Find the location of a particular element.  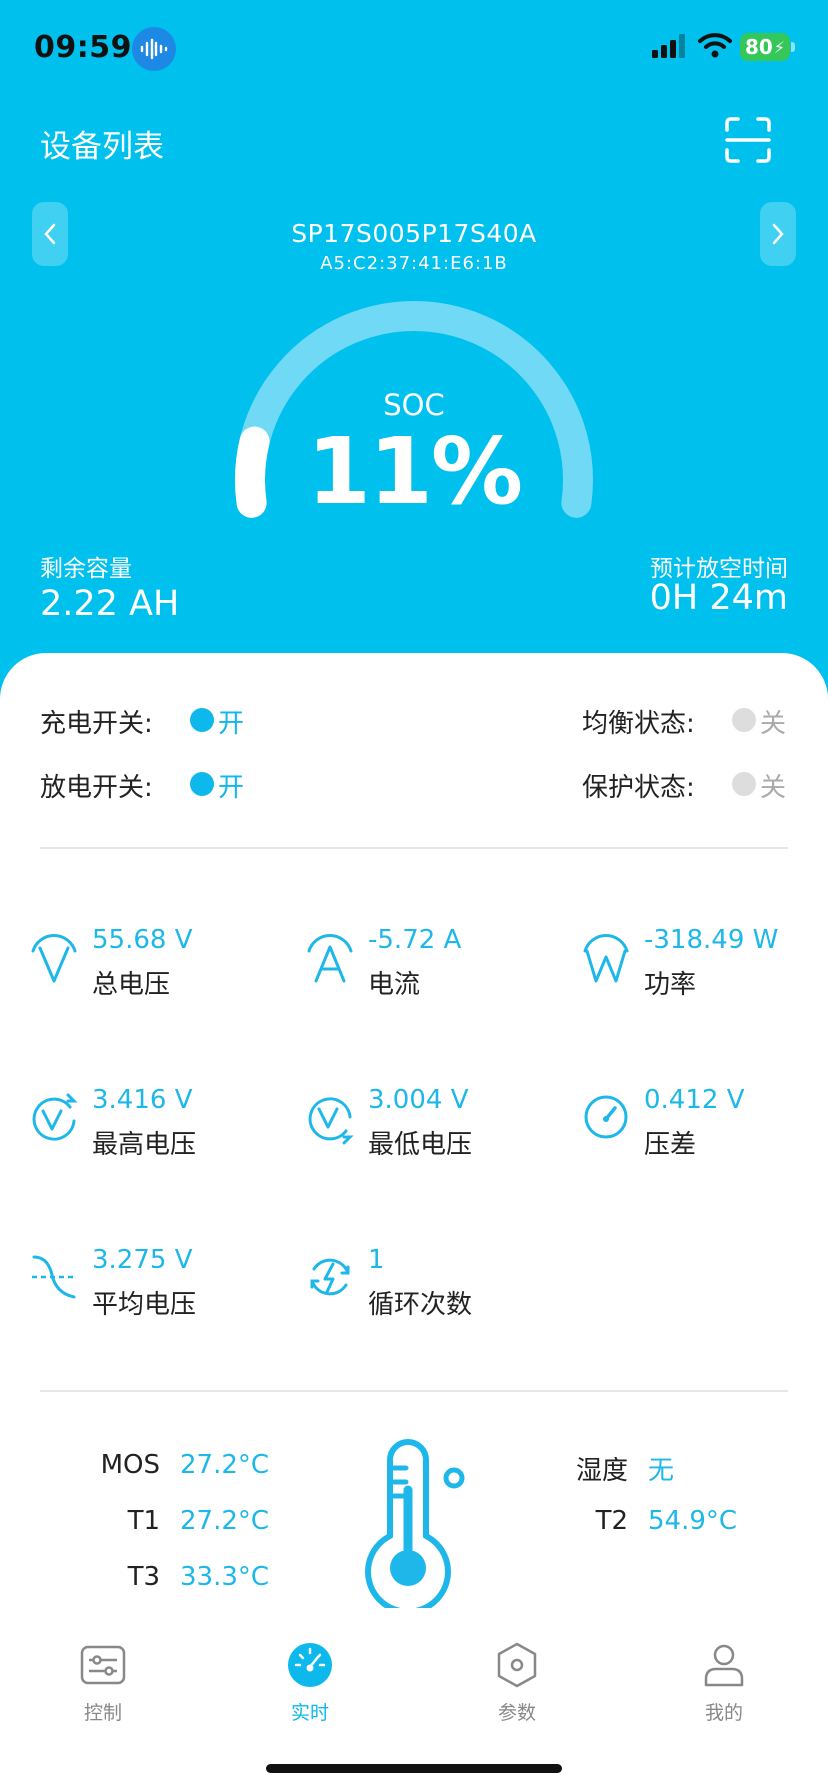

humidity-label: 湿度 is located at coordinates (601, 1471).